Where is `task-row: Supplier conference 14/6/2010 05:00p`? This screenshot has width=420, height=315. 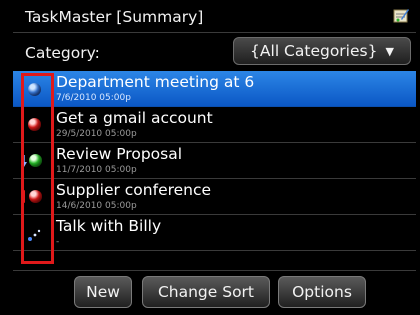
task-row: Supplier conference 14/6/2010 05:00p is located at coordinates (214, 197).